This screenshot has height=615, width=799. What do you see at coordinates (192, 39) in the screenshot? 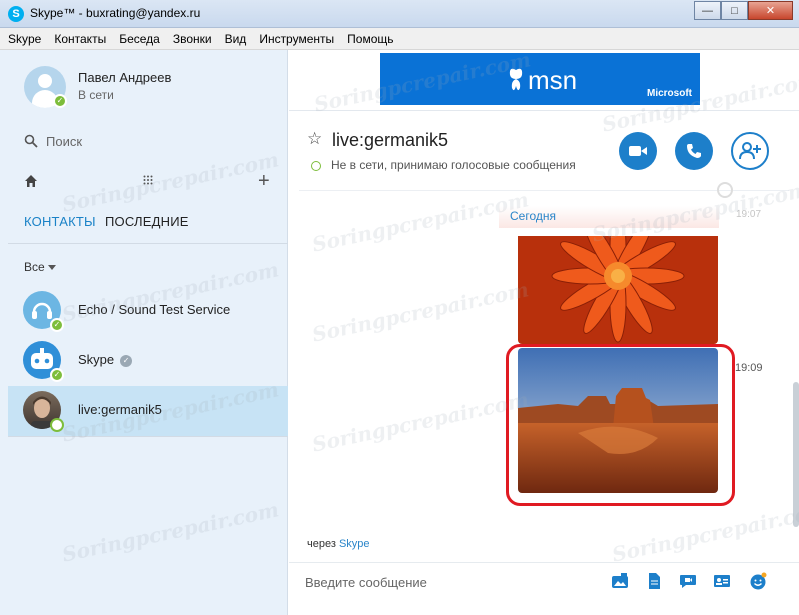
I see `menu-calls: Звонки` at bounding box center [192, 39].